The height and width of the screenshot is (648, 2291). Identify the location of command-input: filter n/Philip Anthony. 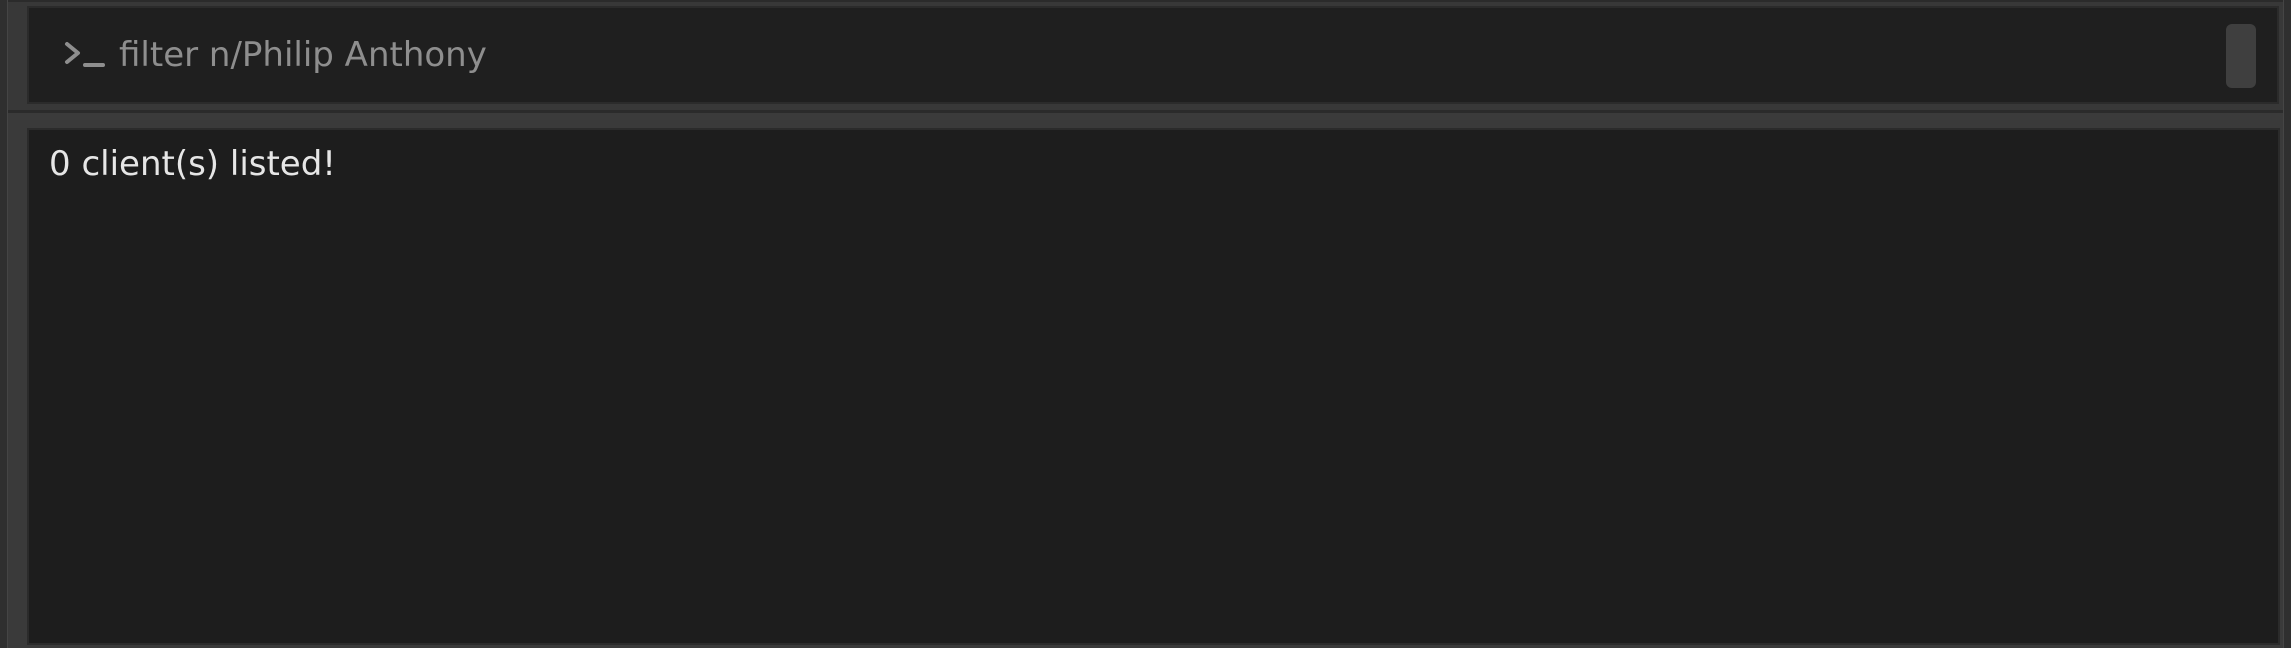
(1153, 55).